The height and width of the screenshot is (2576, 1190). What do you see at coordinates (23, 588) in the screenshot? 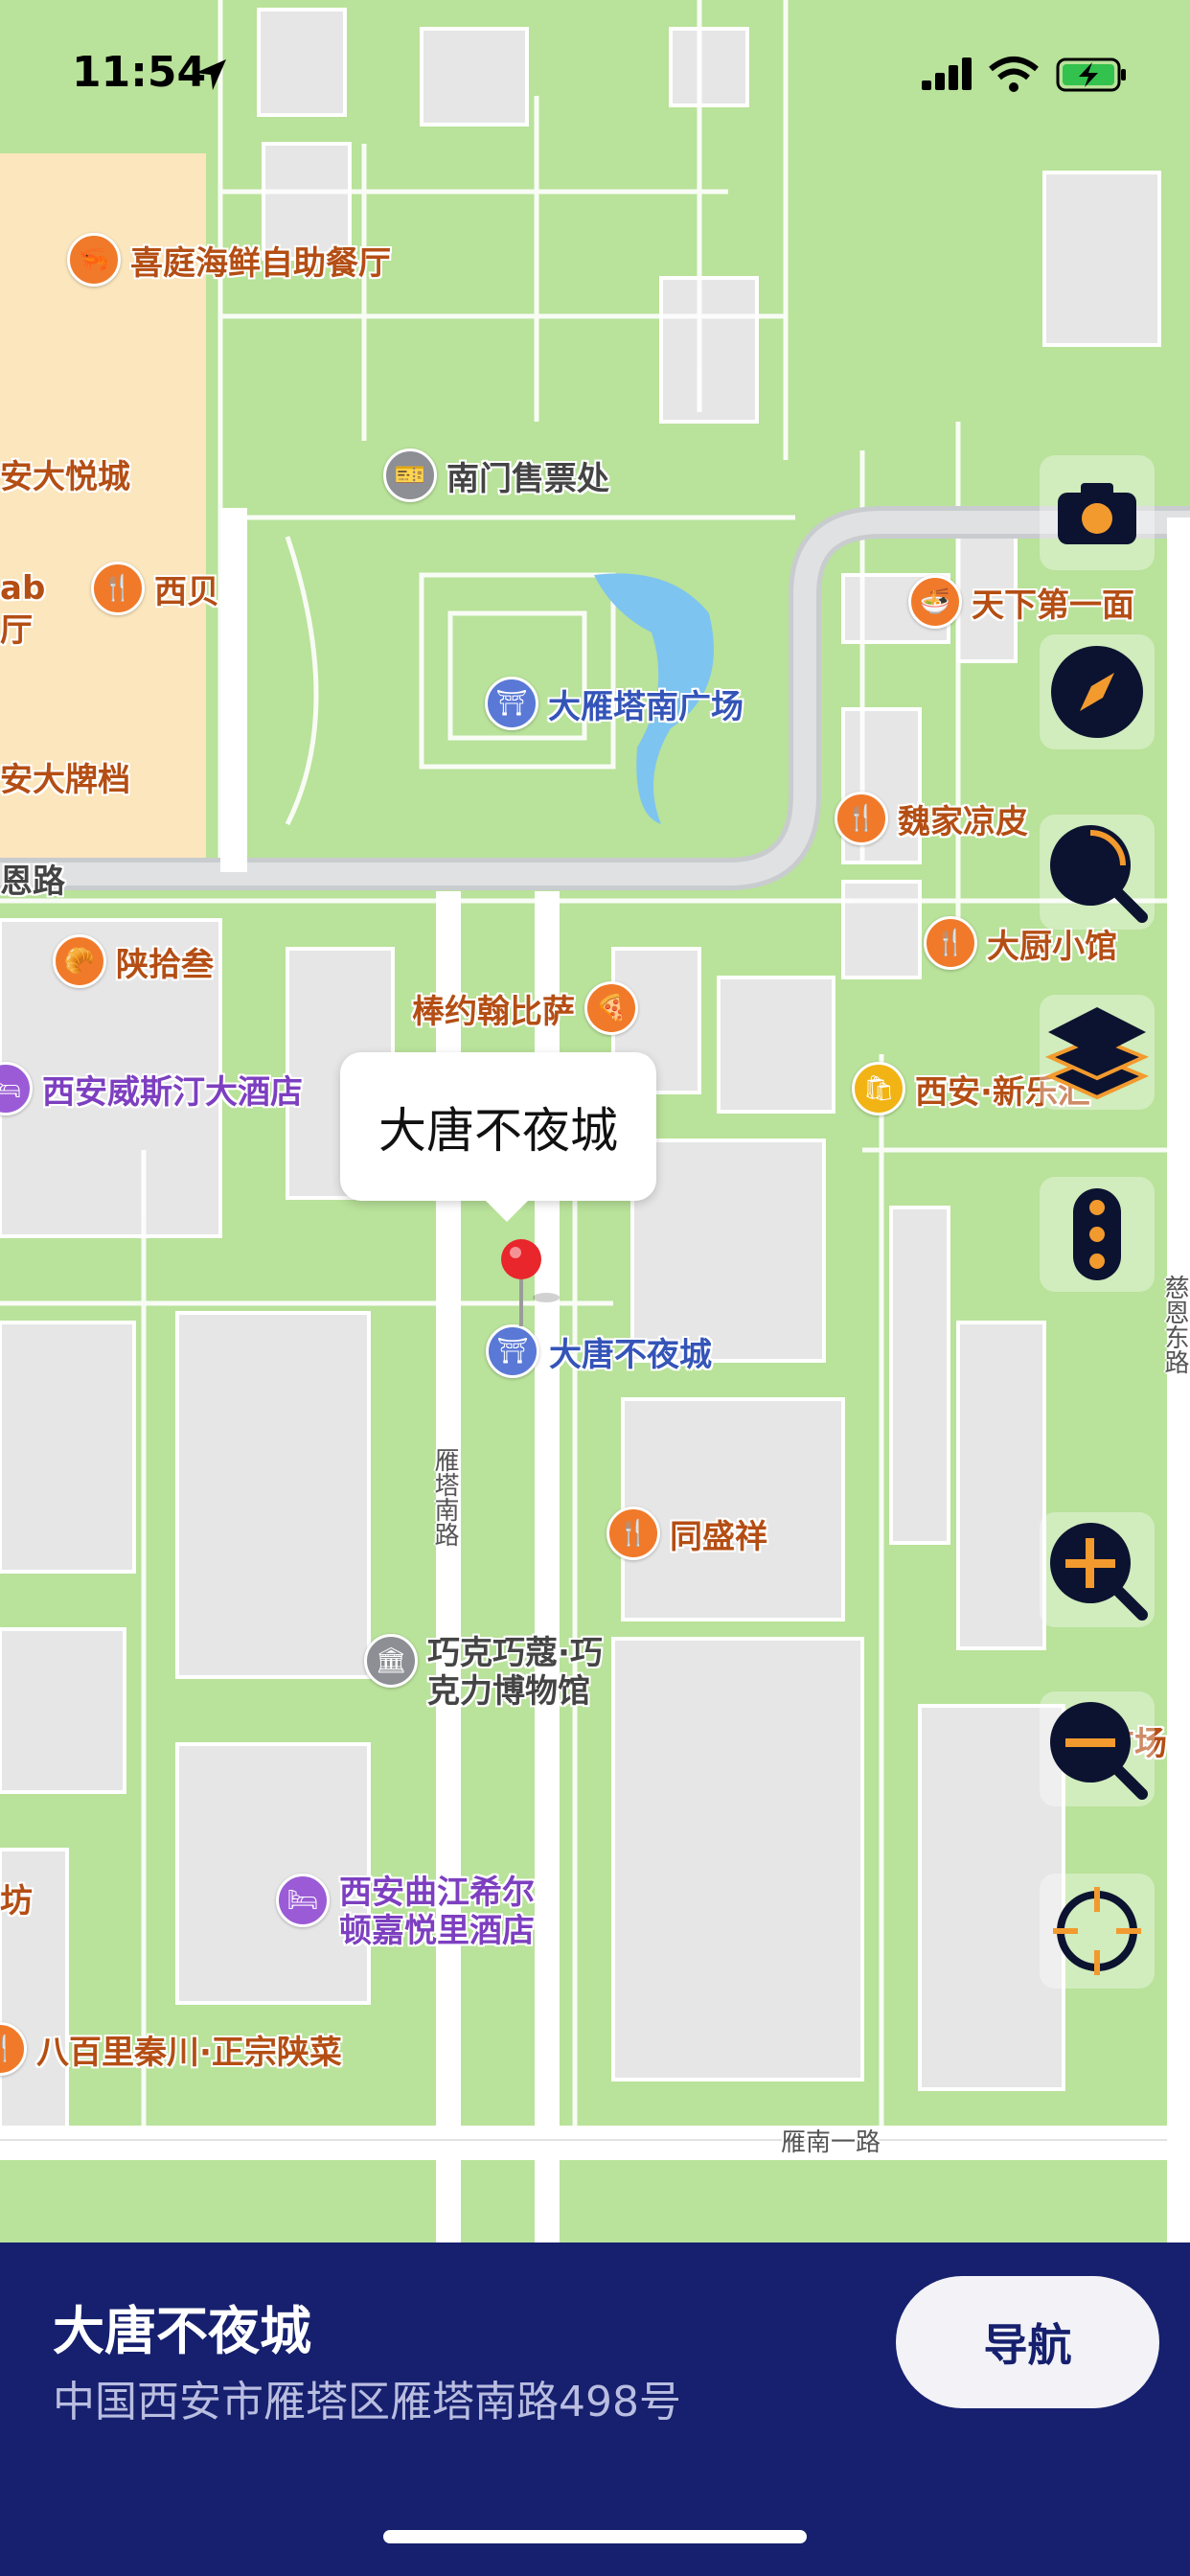
I see `label-lab: ab` at bounding box center [23, 588].